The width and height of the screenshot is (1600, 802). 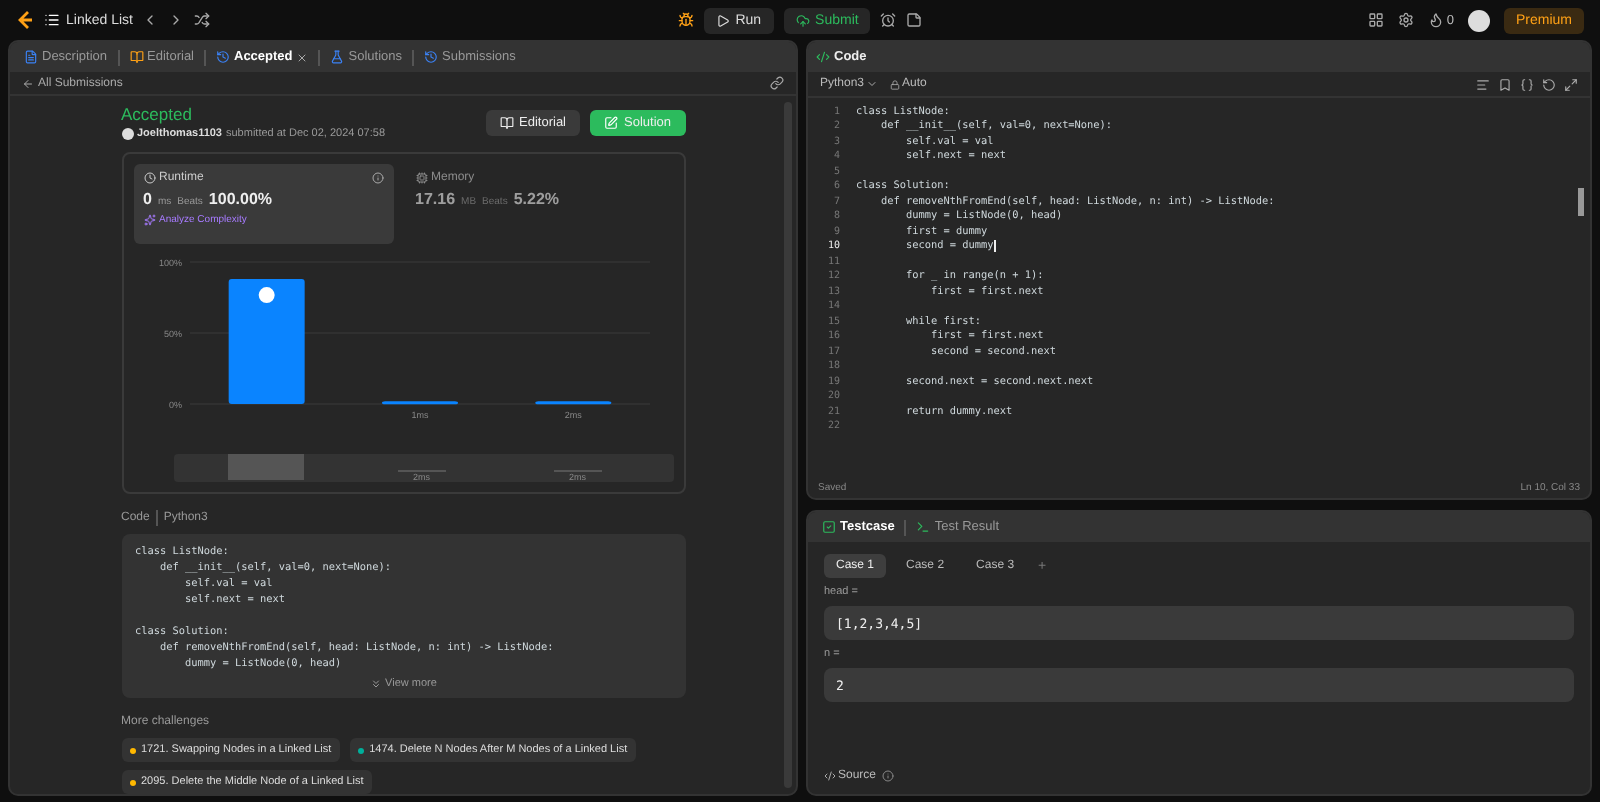 I want to click on reset-icon, so click(x=1549, y=84).